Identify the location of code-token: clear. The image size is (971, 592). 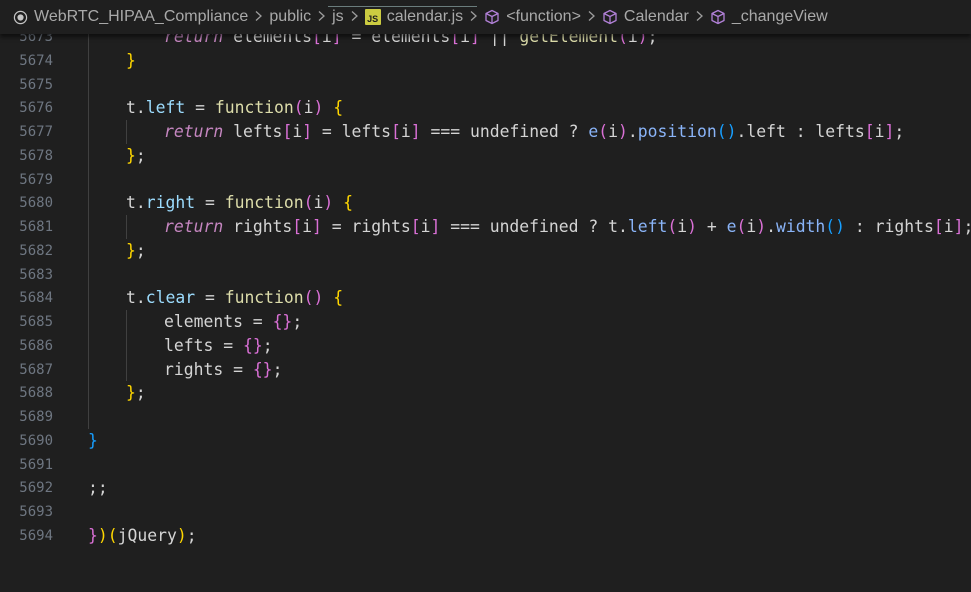
(170, 298).